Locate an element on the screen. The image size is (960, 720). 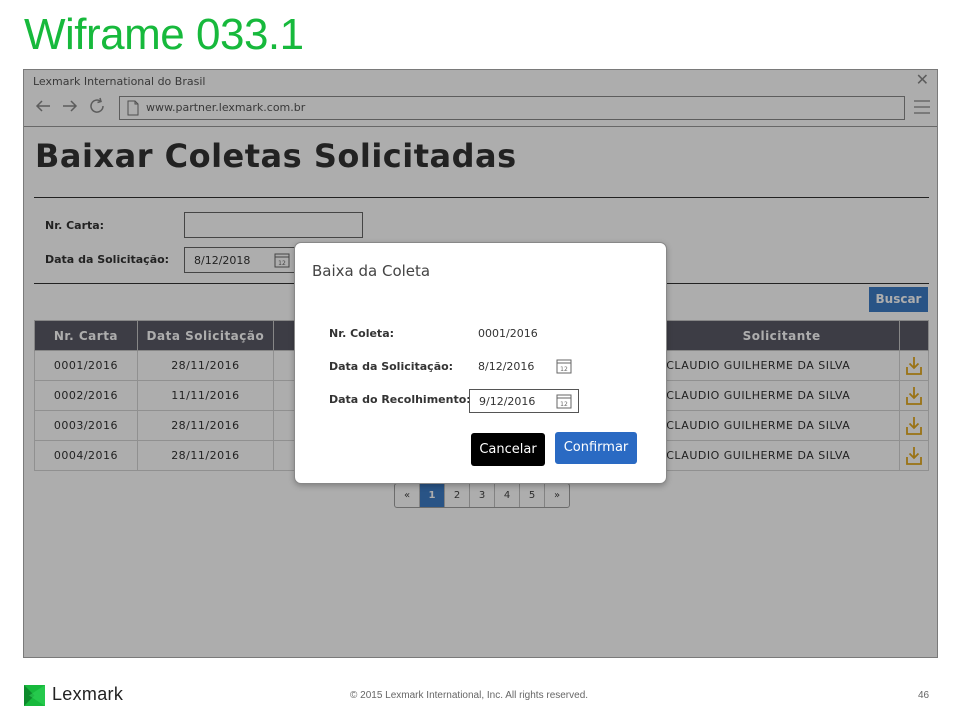
confirm-button: Confirmar is located at coordinates (596, 448).